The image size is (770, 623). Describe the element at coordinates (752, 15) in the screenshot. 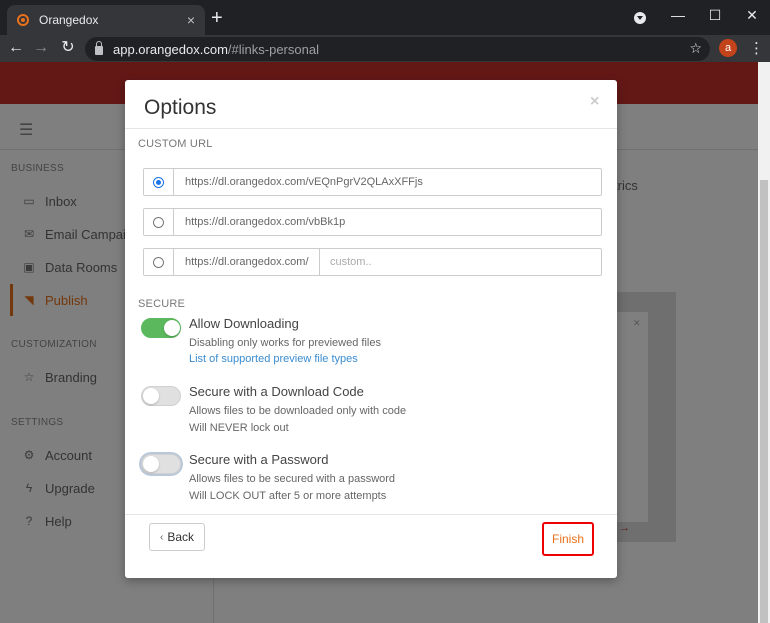

I see `window-close-icon: ✕` at that location.